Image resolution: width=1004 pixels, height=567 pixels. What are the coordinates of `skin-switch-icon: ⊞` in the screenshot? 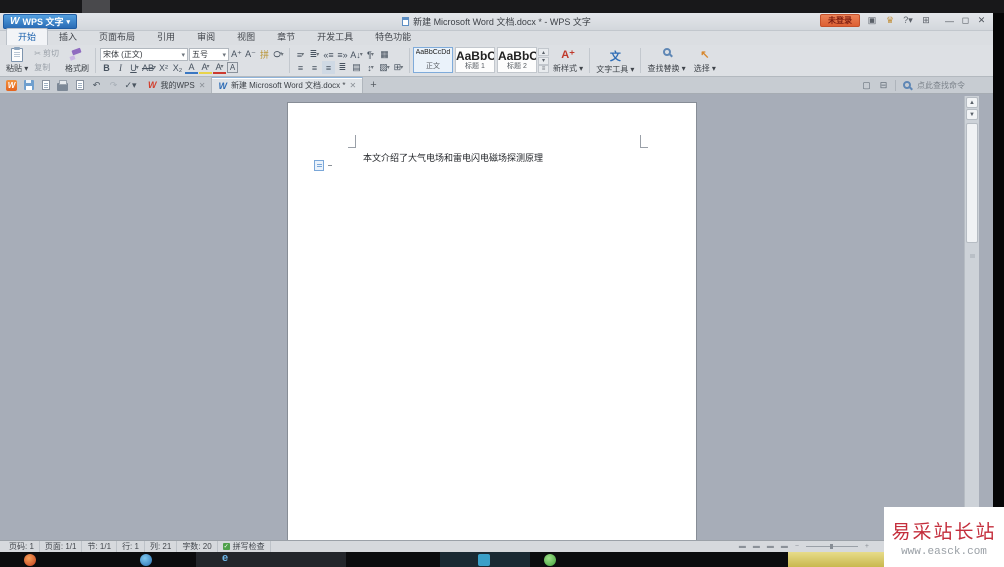 It's located at (926, 20).